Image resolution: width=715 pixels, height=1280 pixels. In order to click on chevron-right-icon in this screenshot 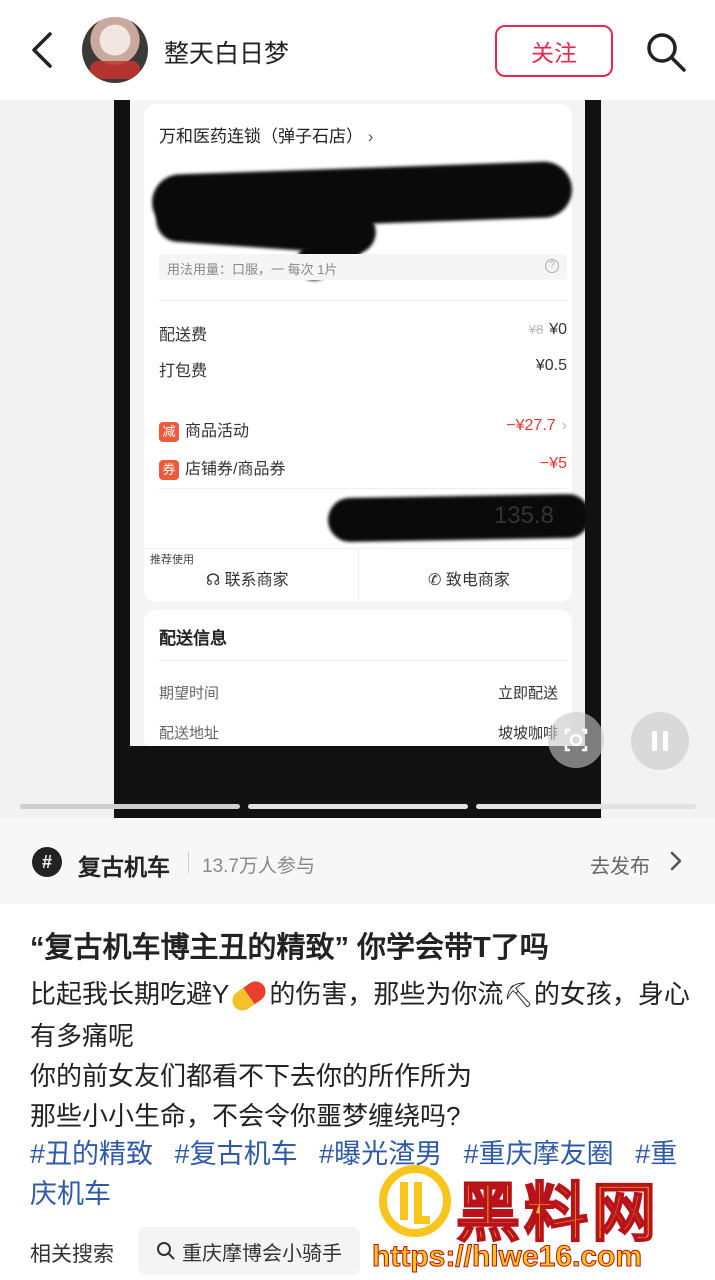, I will do `click(676, 861)`.